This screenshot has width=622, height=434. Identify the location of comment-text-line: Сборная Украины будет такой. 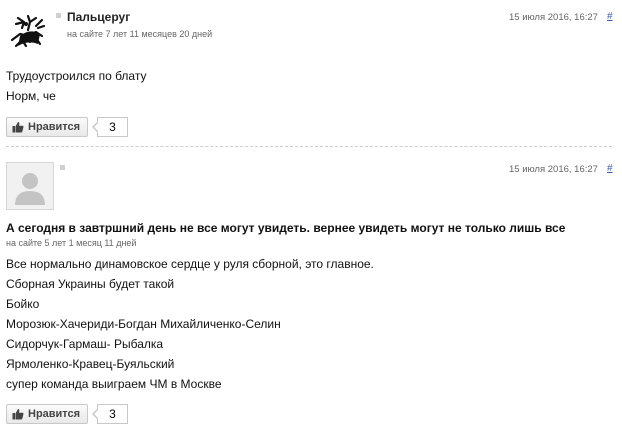
(90, 284).